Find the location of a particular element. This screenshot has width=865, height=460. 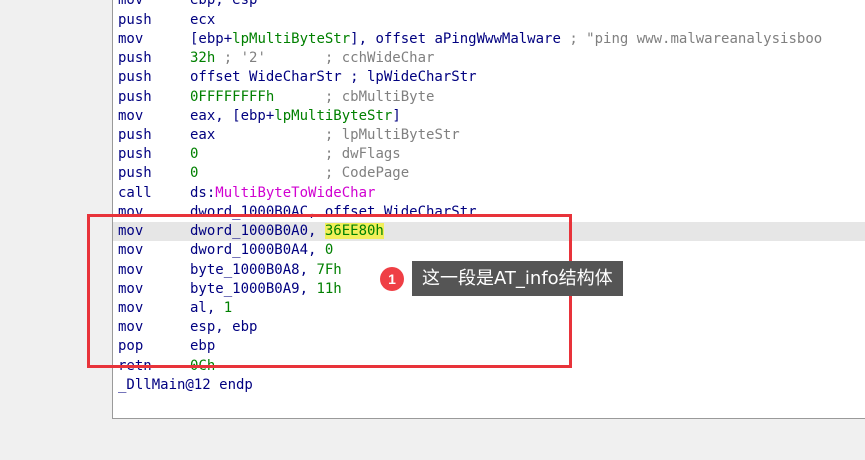

operand-text: ds: is located at coordinates (203, 193).